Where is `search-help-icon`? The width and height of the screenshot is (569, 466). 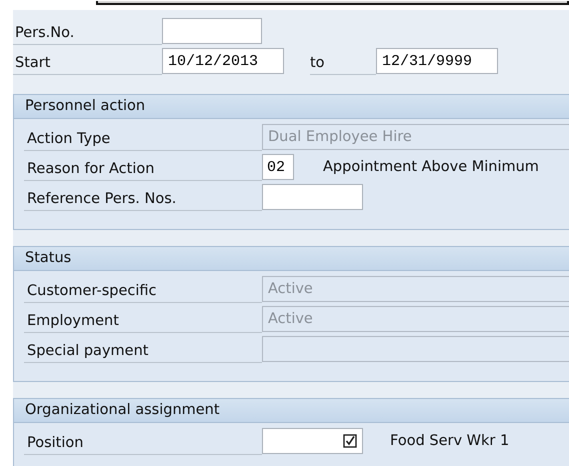
search-help-icon is located at coordinates (350, 441).